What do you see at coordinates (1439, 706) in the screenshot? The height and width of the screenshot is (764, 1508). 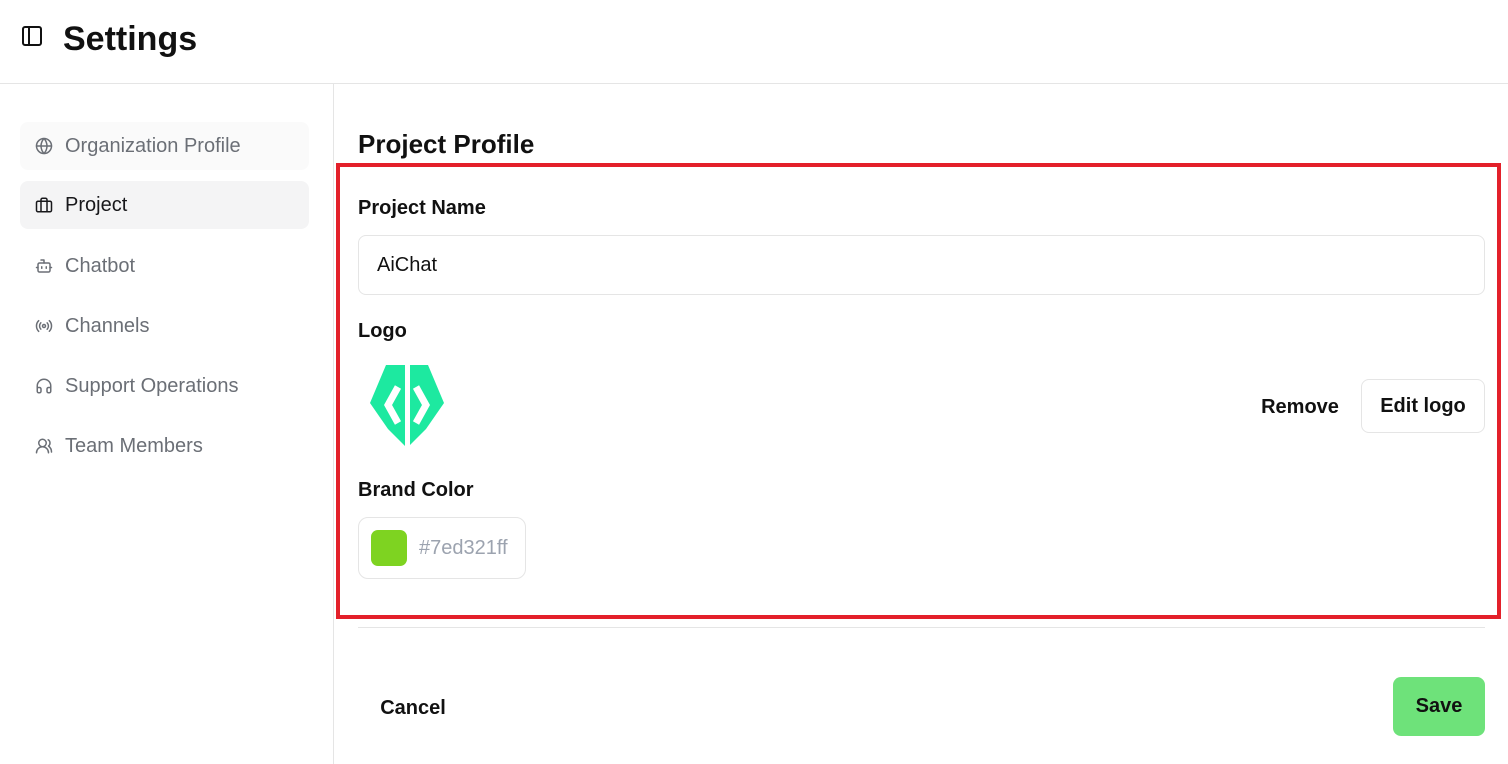 I see `save-button: Save` at bounding box center [1439, 706].